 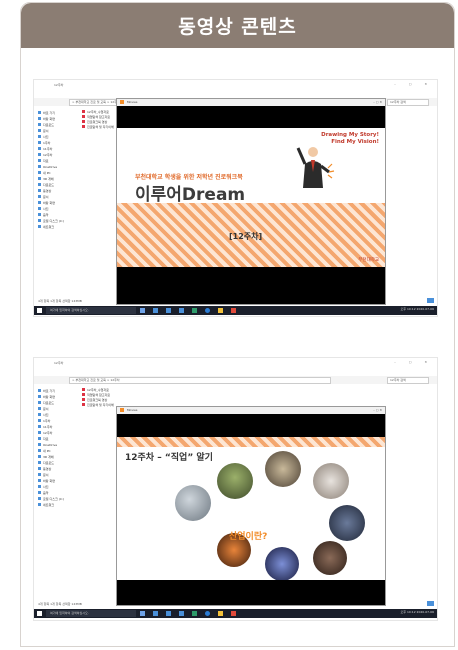 I want to click on section-header: 동영상 콘텐츠, so click(x=237, y=25).